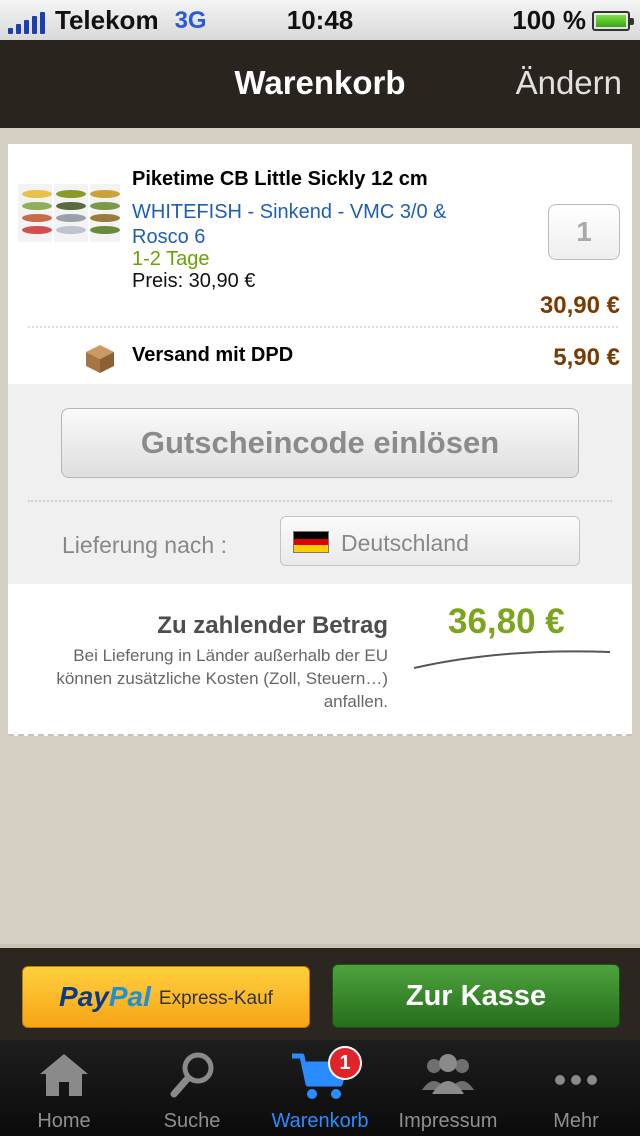  I want to click on delivery-label: Lieferung nach :, so click(144, 545).